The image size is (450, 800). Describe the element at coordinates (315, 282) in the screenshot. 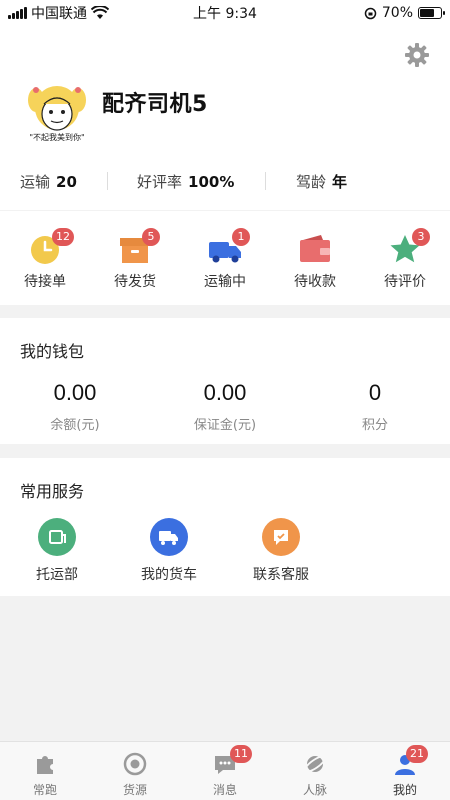

I see `order-label: 待收款` at that location.